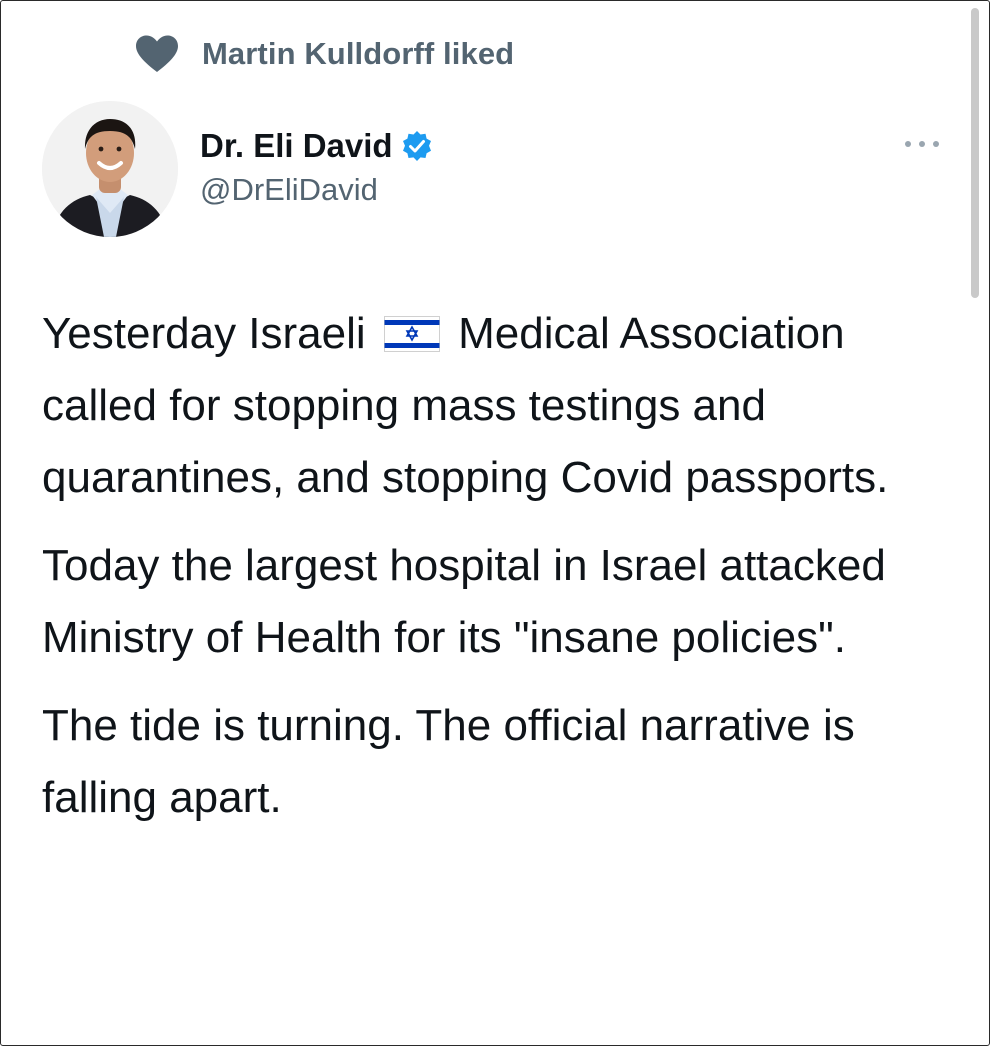 The image size is (990, 1046). I want to click on tweet-text-segment: Yesterday Israeli, so click(204, 333).